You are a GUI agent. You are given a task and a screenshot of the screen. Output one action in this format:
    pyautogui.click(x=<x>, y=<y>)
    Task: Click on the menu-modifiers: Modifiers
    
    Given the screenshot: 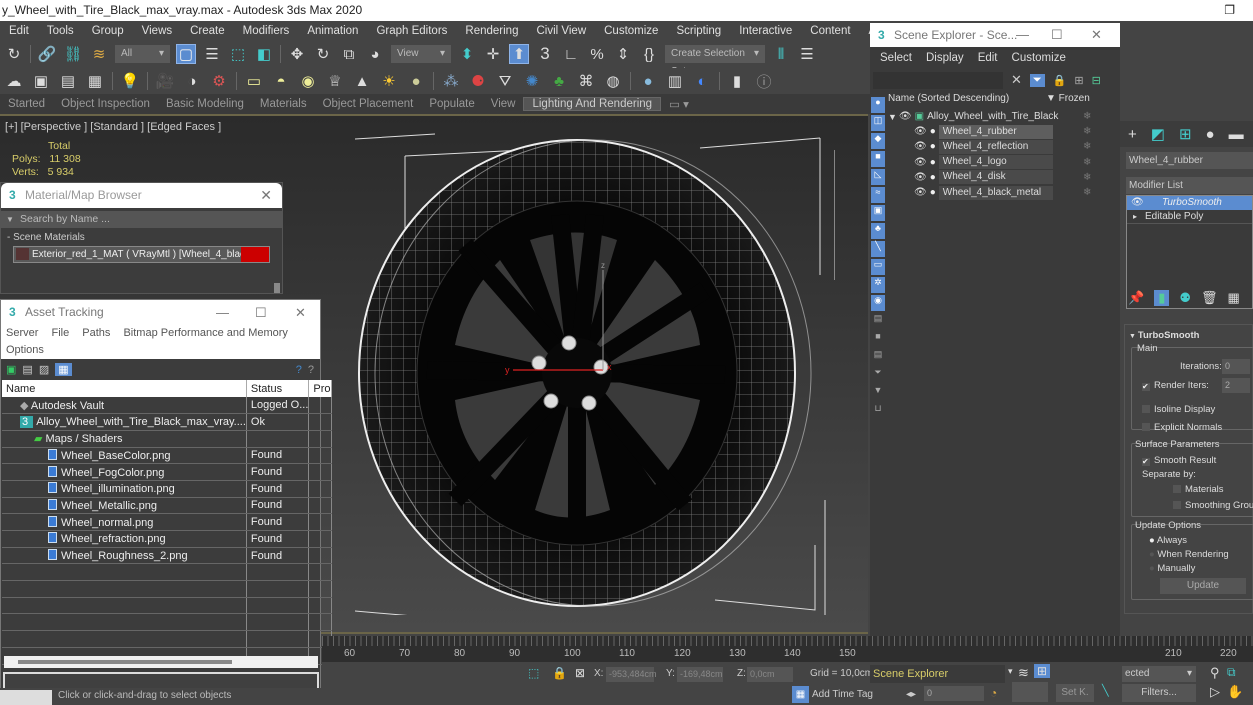 What is the action you would take?
    pyautogui.click(x=266, y=31)
    